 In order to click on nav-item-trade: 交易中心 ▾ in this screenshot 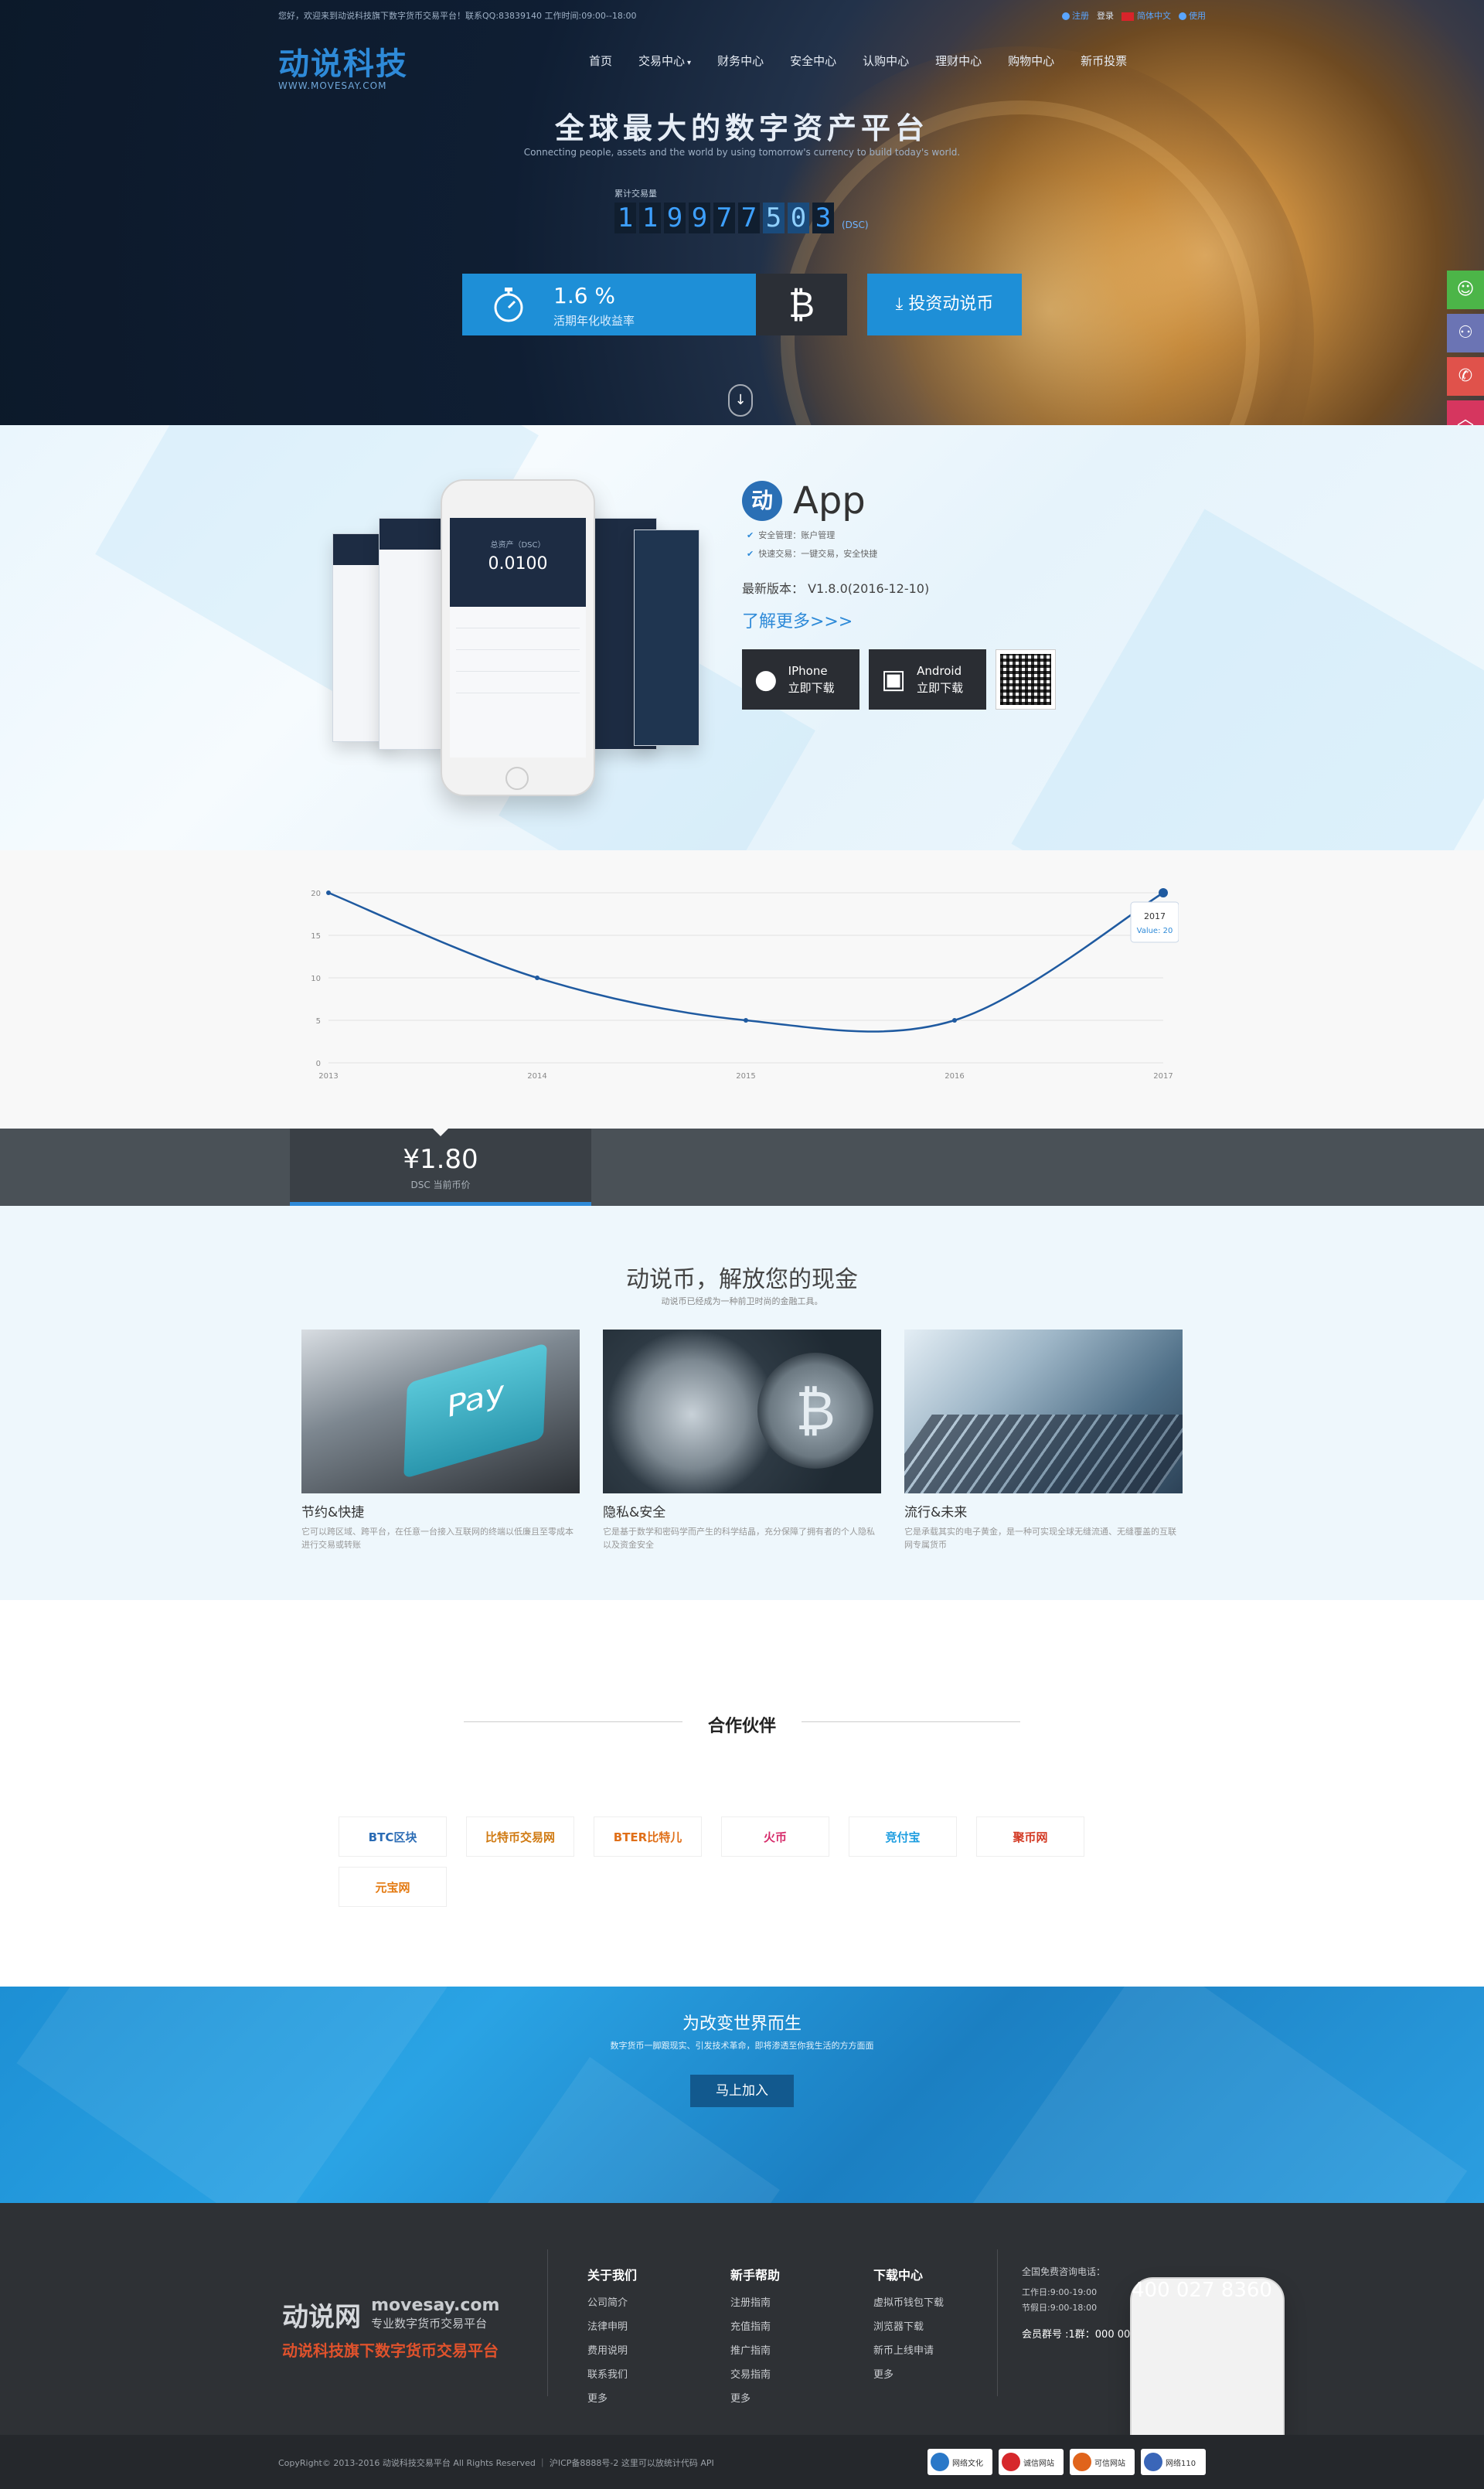, I will do `click(664, 61)`.